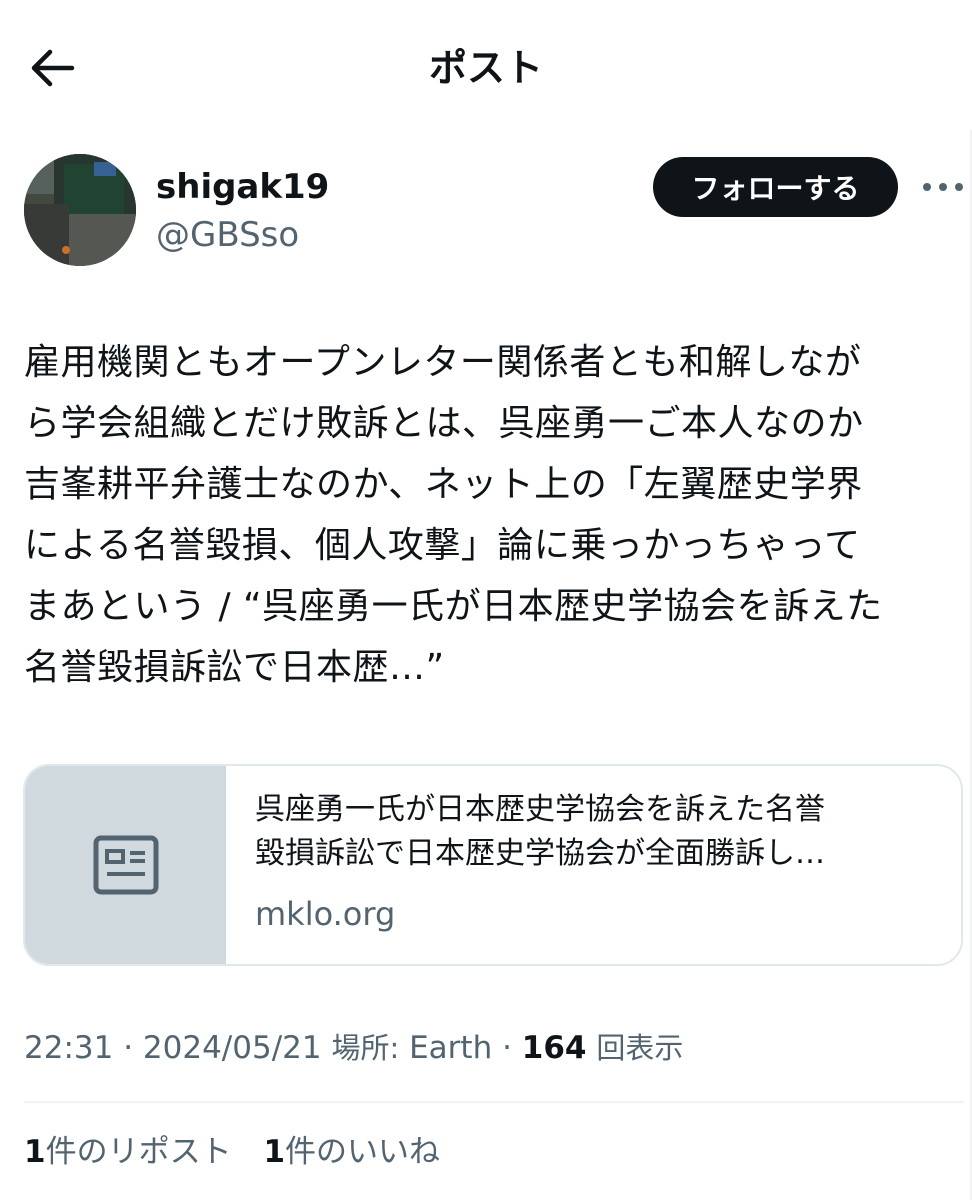  I want to click on reposts-label: 件のリポスト, so click(138, 1152).